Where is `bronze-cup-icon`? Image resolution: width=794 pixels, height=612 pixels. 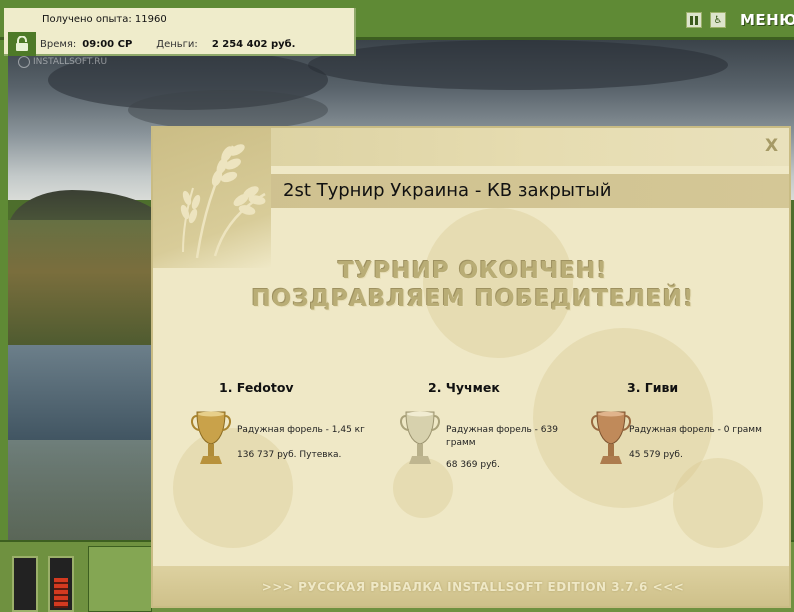 bronze-cup-icon is located at coordinates (611, 441).